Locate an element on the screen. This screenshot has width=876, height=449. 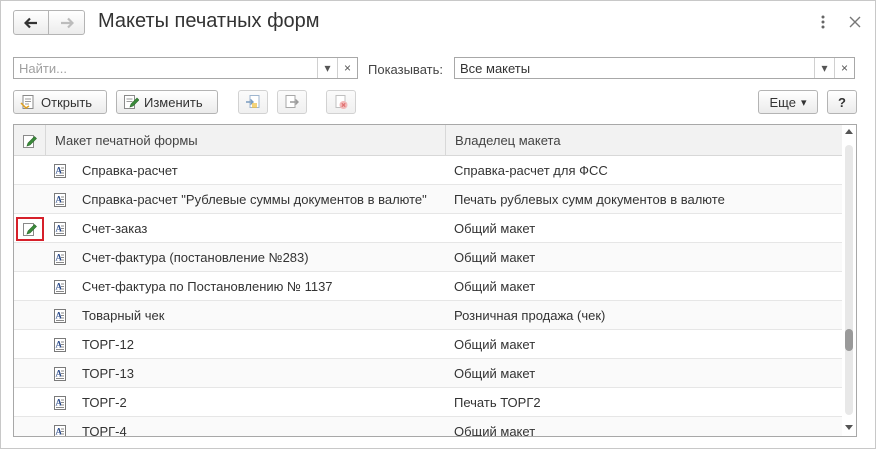
close-icon is located at coordinates (855, 22).